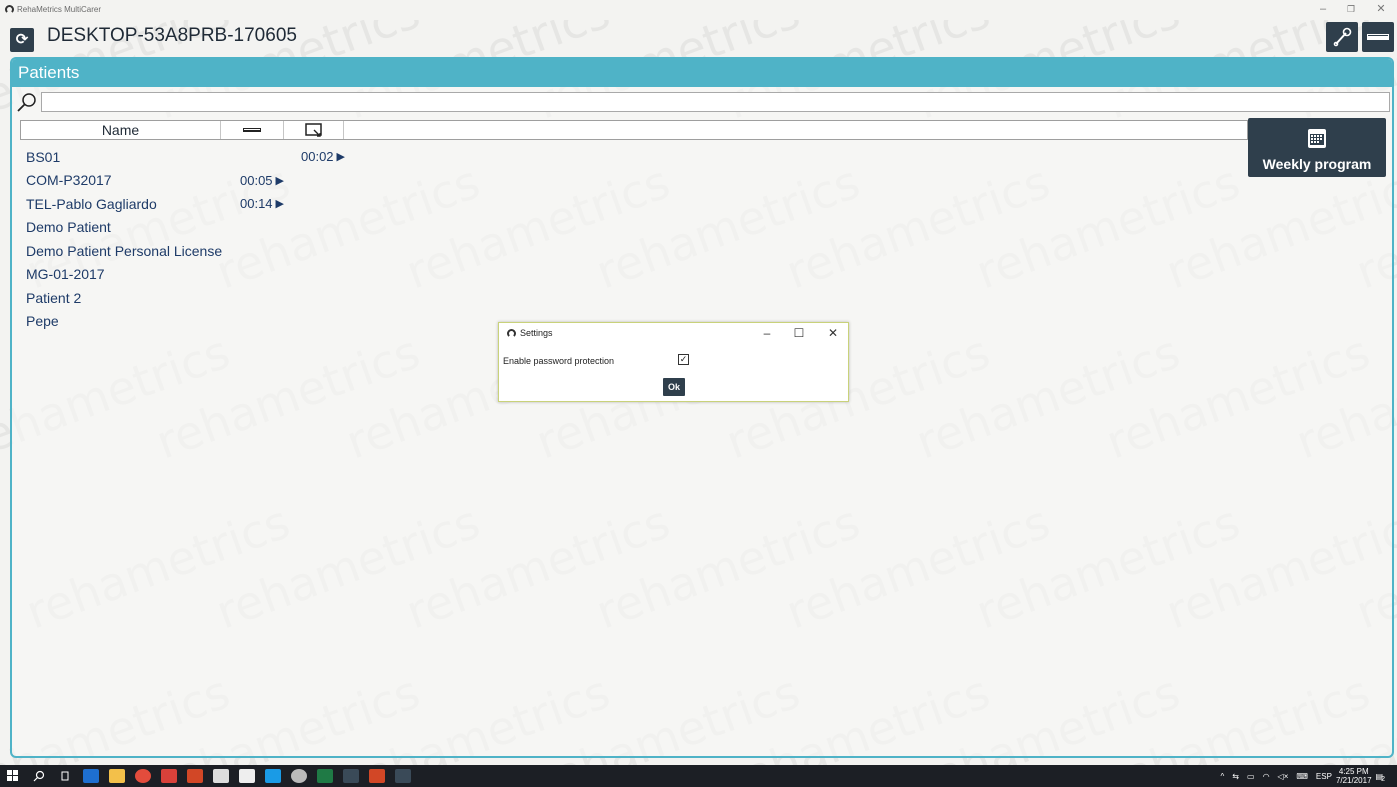 This screenshot has width=1397, height=787. Describe the element at coordinates (124, 250) in the screenshot. I see `patient-name: Demo Patient Personal License` at that location.